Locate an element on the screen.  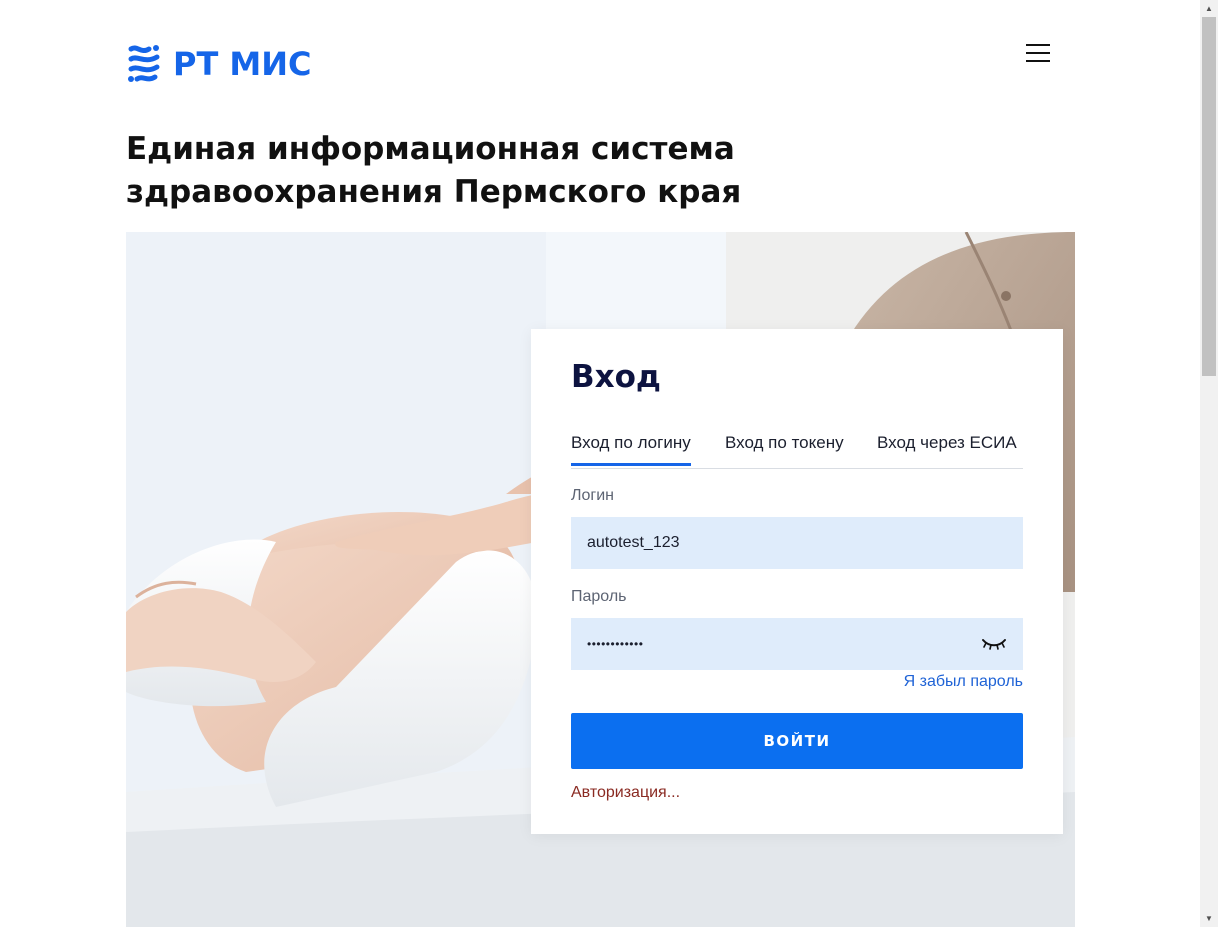
login-input: autotest_123 is located at coordinates (797, 543).